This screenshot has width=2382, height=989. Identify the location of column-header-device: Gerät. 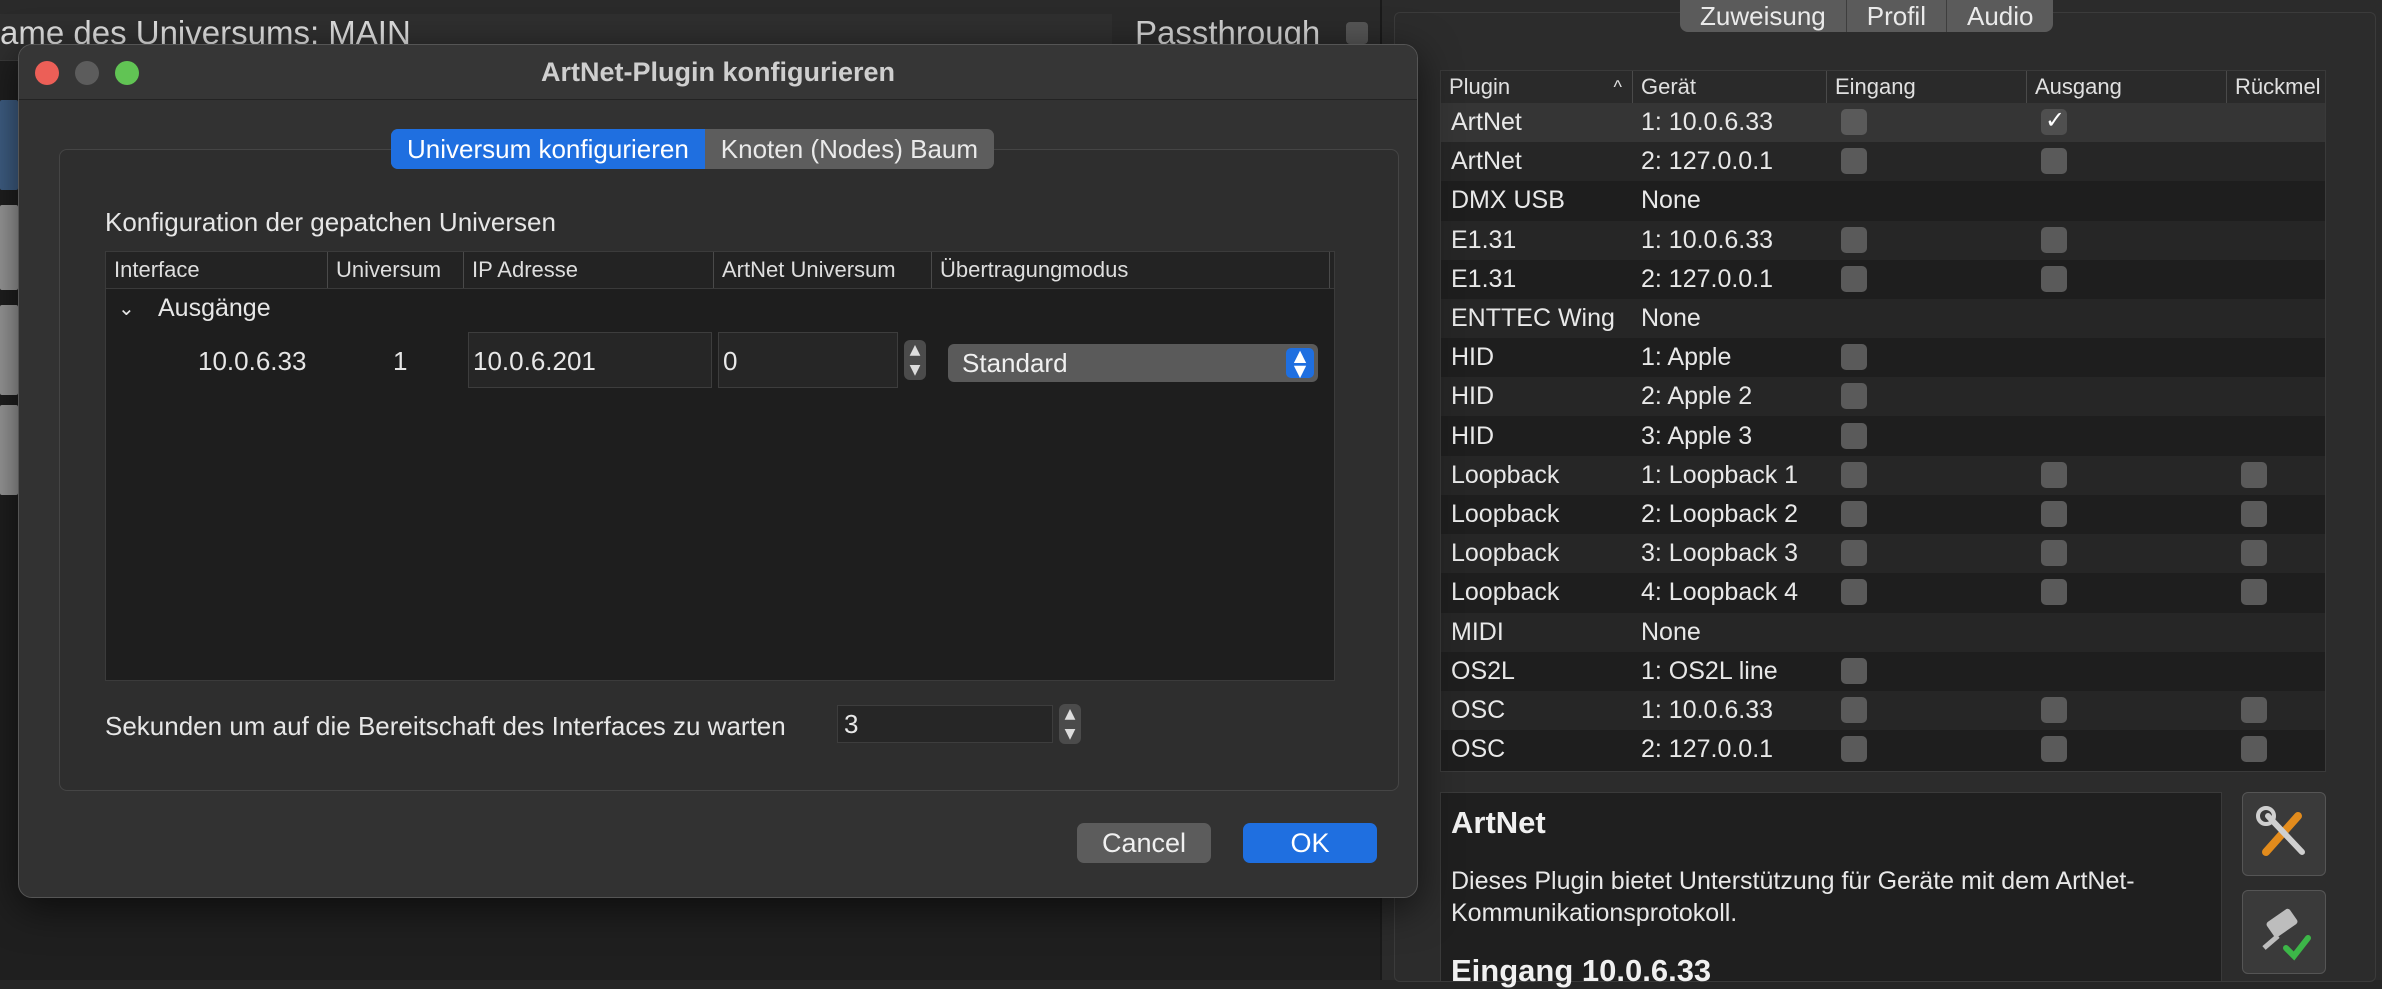
(1730, 87).